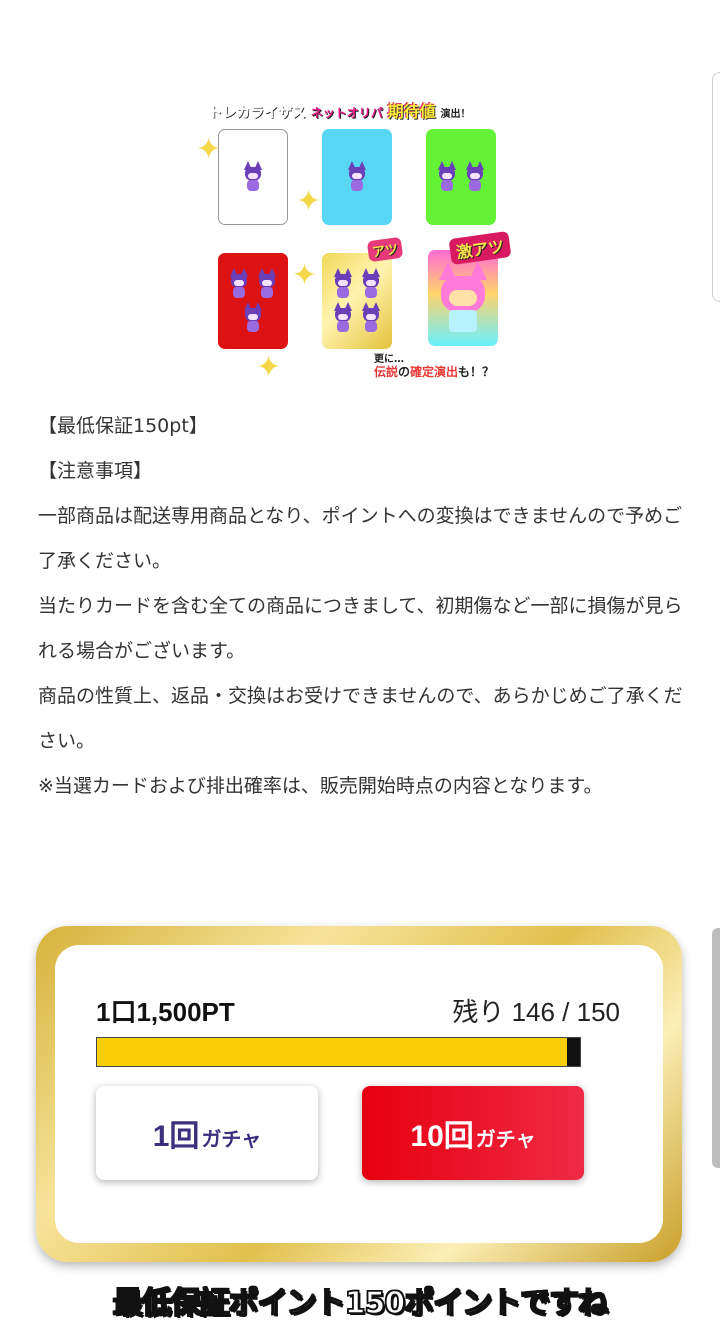  What do you see at coordinates (360, 1303) in the screenshot?
I see `video-caption: 最低保証ポイント150ポイントですね` at bounding box center [360, 1303].